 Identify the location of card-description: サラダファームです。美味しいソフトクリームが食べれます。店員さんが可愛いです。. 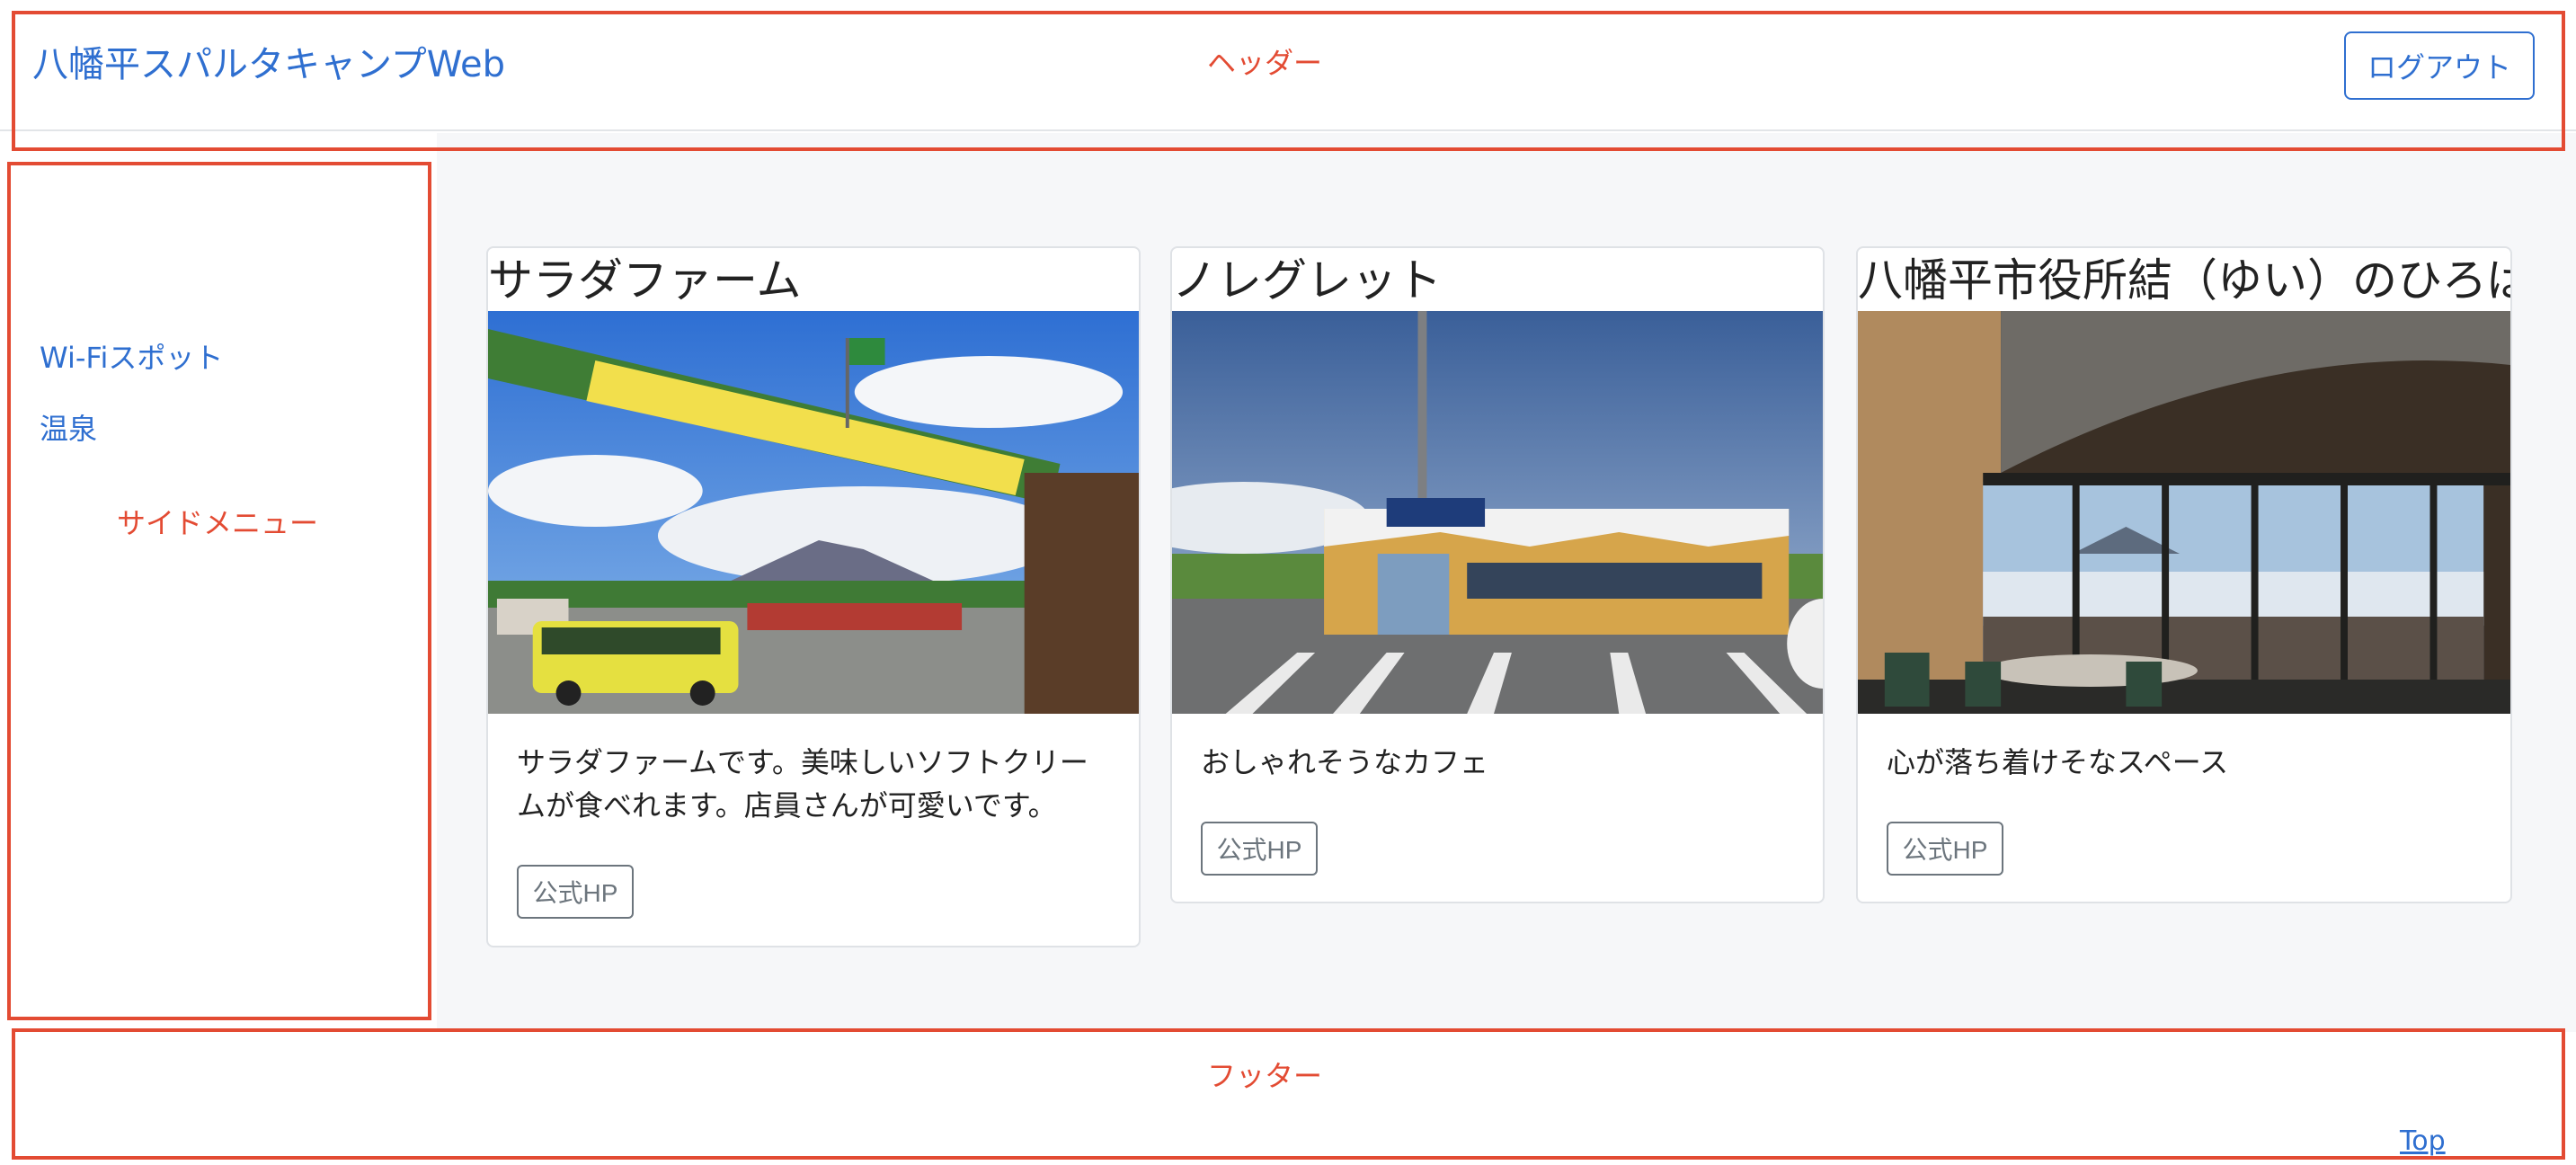
(802, 784).